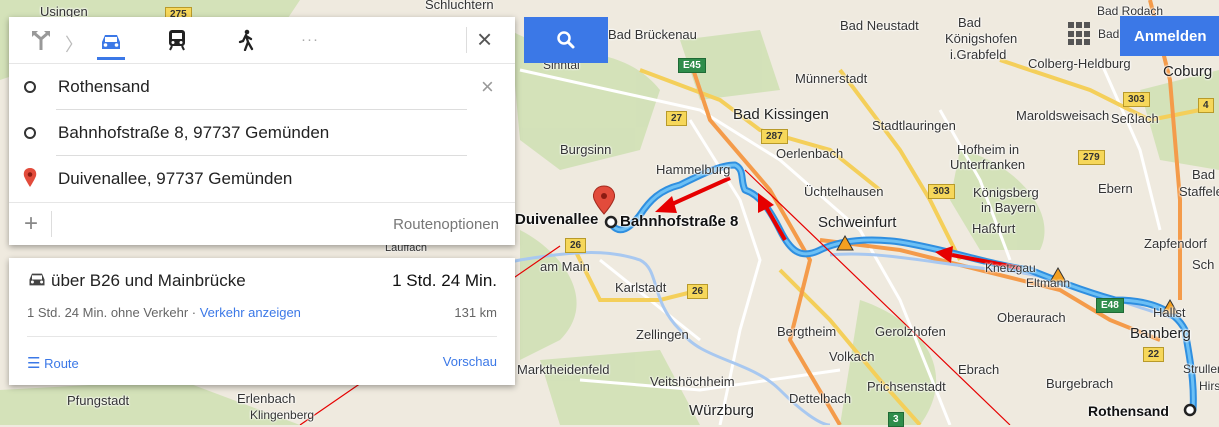  I want to click on town-label: Volkach, so click(852, 356).